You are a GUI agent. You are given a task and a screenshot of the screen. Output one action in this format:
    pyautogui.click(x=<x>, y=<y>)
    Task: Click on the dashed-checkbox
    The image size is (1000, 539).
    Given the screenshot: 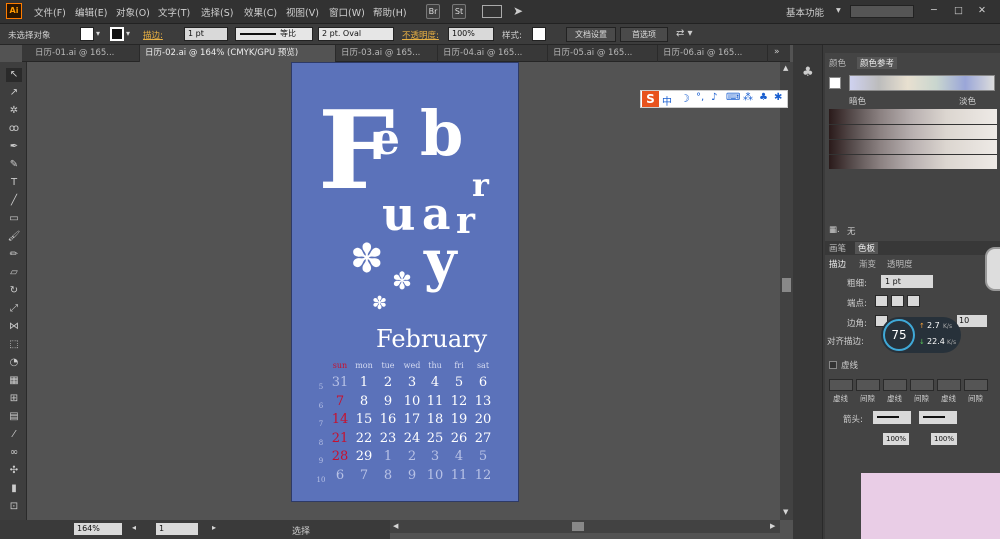 What is the action you would take?
    pyautogui.click(x=833, y=365)
    